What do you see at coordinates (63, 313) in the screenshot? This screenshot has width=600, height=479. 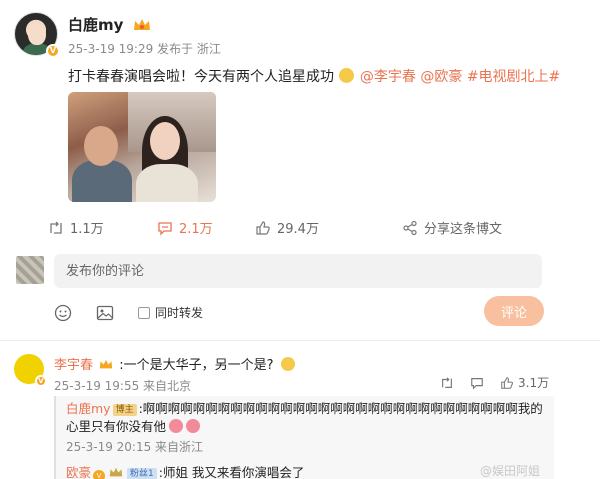 I see `emoji-picker-icon` at bounding box center [63, 313].